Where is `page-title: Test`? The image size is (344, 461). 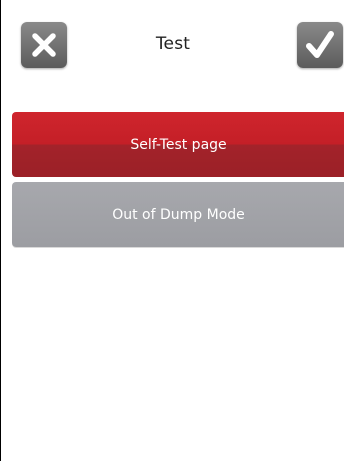
page-title: Test is located at coordinates (173, 44).